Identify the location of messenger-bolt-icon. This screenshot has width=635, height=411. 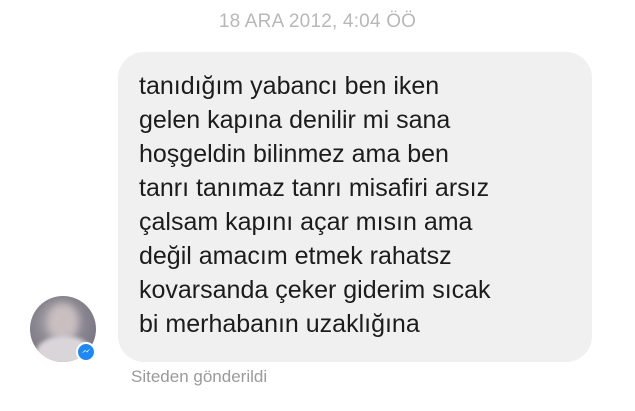
(86, 351).